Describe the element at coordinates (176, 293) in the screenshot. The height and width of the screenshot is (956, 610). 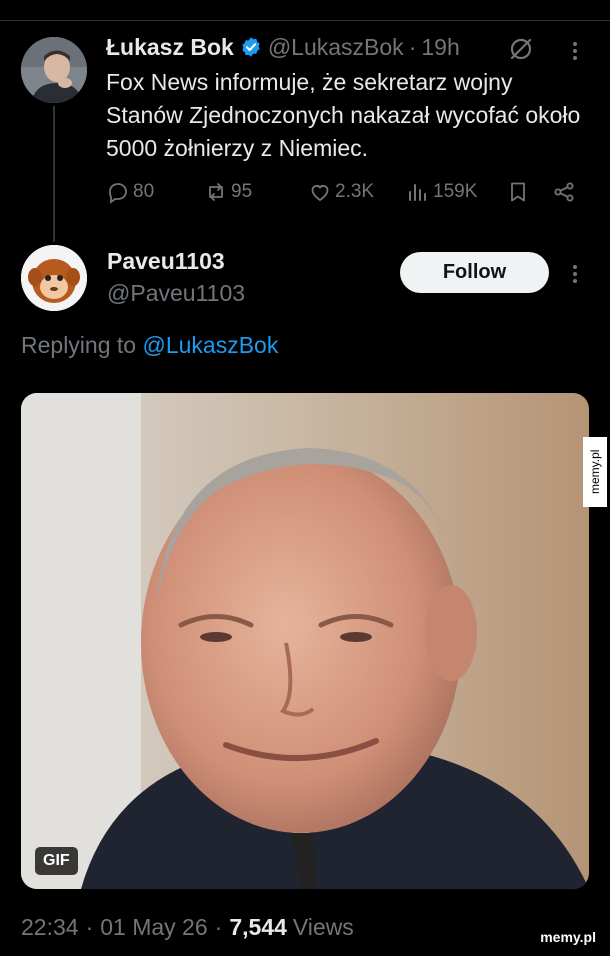
I see `reply-author-handle: @Paveu1103` at that location.